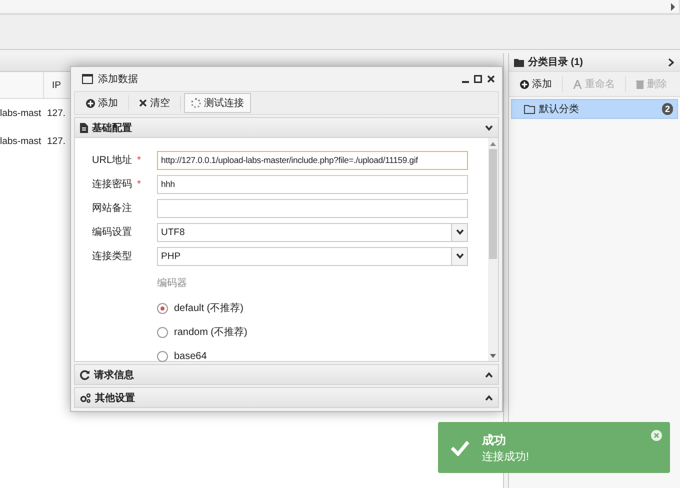 The height and width of the screenshot is (488, 680). Describe the element at coordinates (217, 103) in the screenshot. I see `toolbar-button: 测试连接` at that location.